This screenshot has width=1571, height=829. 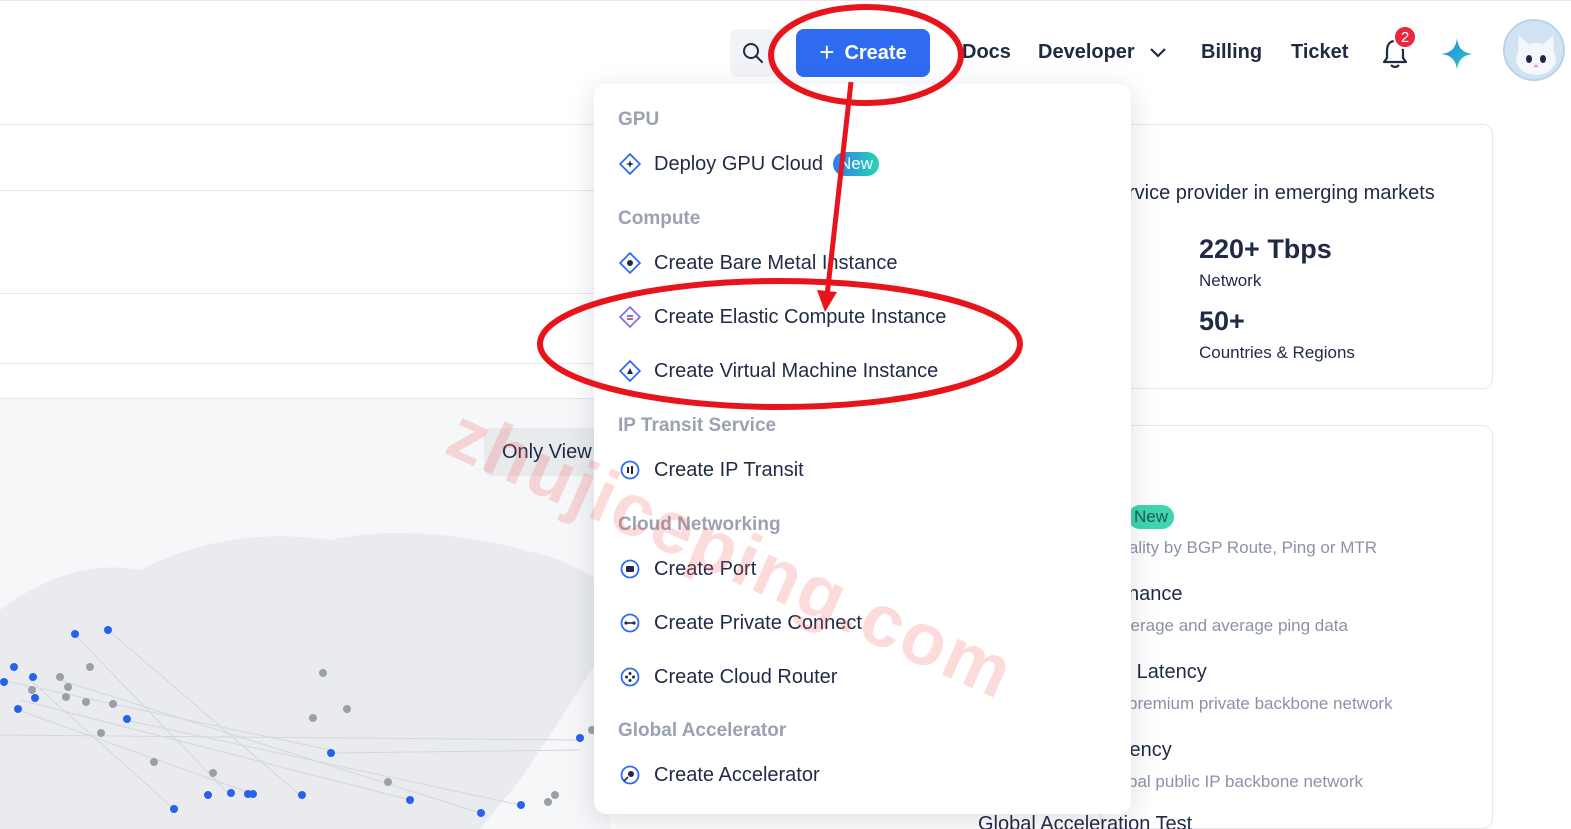 I want to click on elastic-compute-icon, so click(x=630, y=317).